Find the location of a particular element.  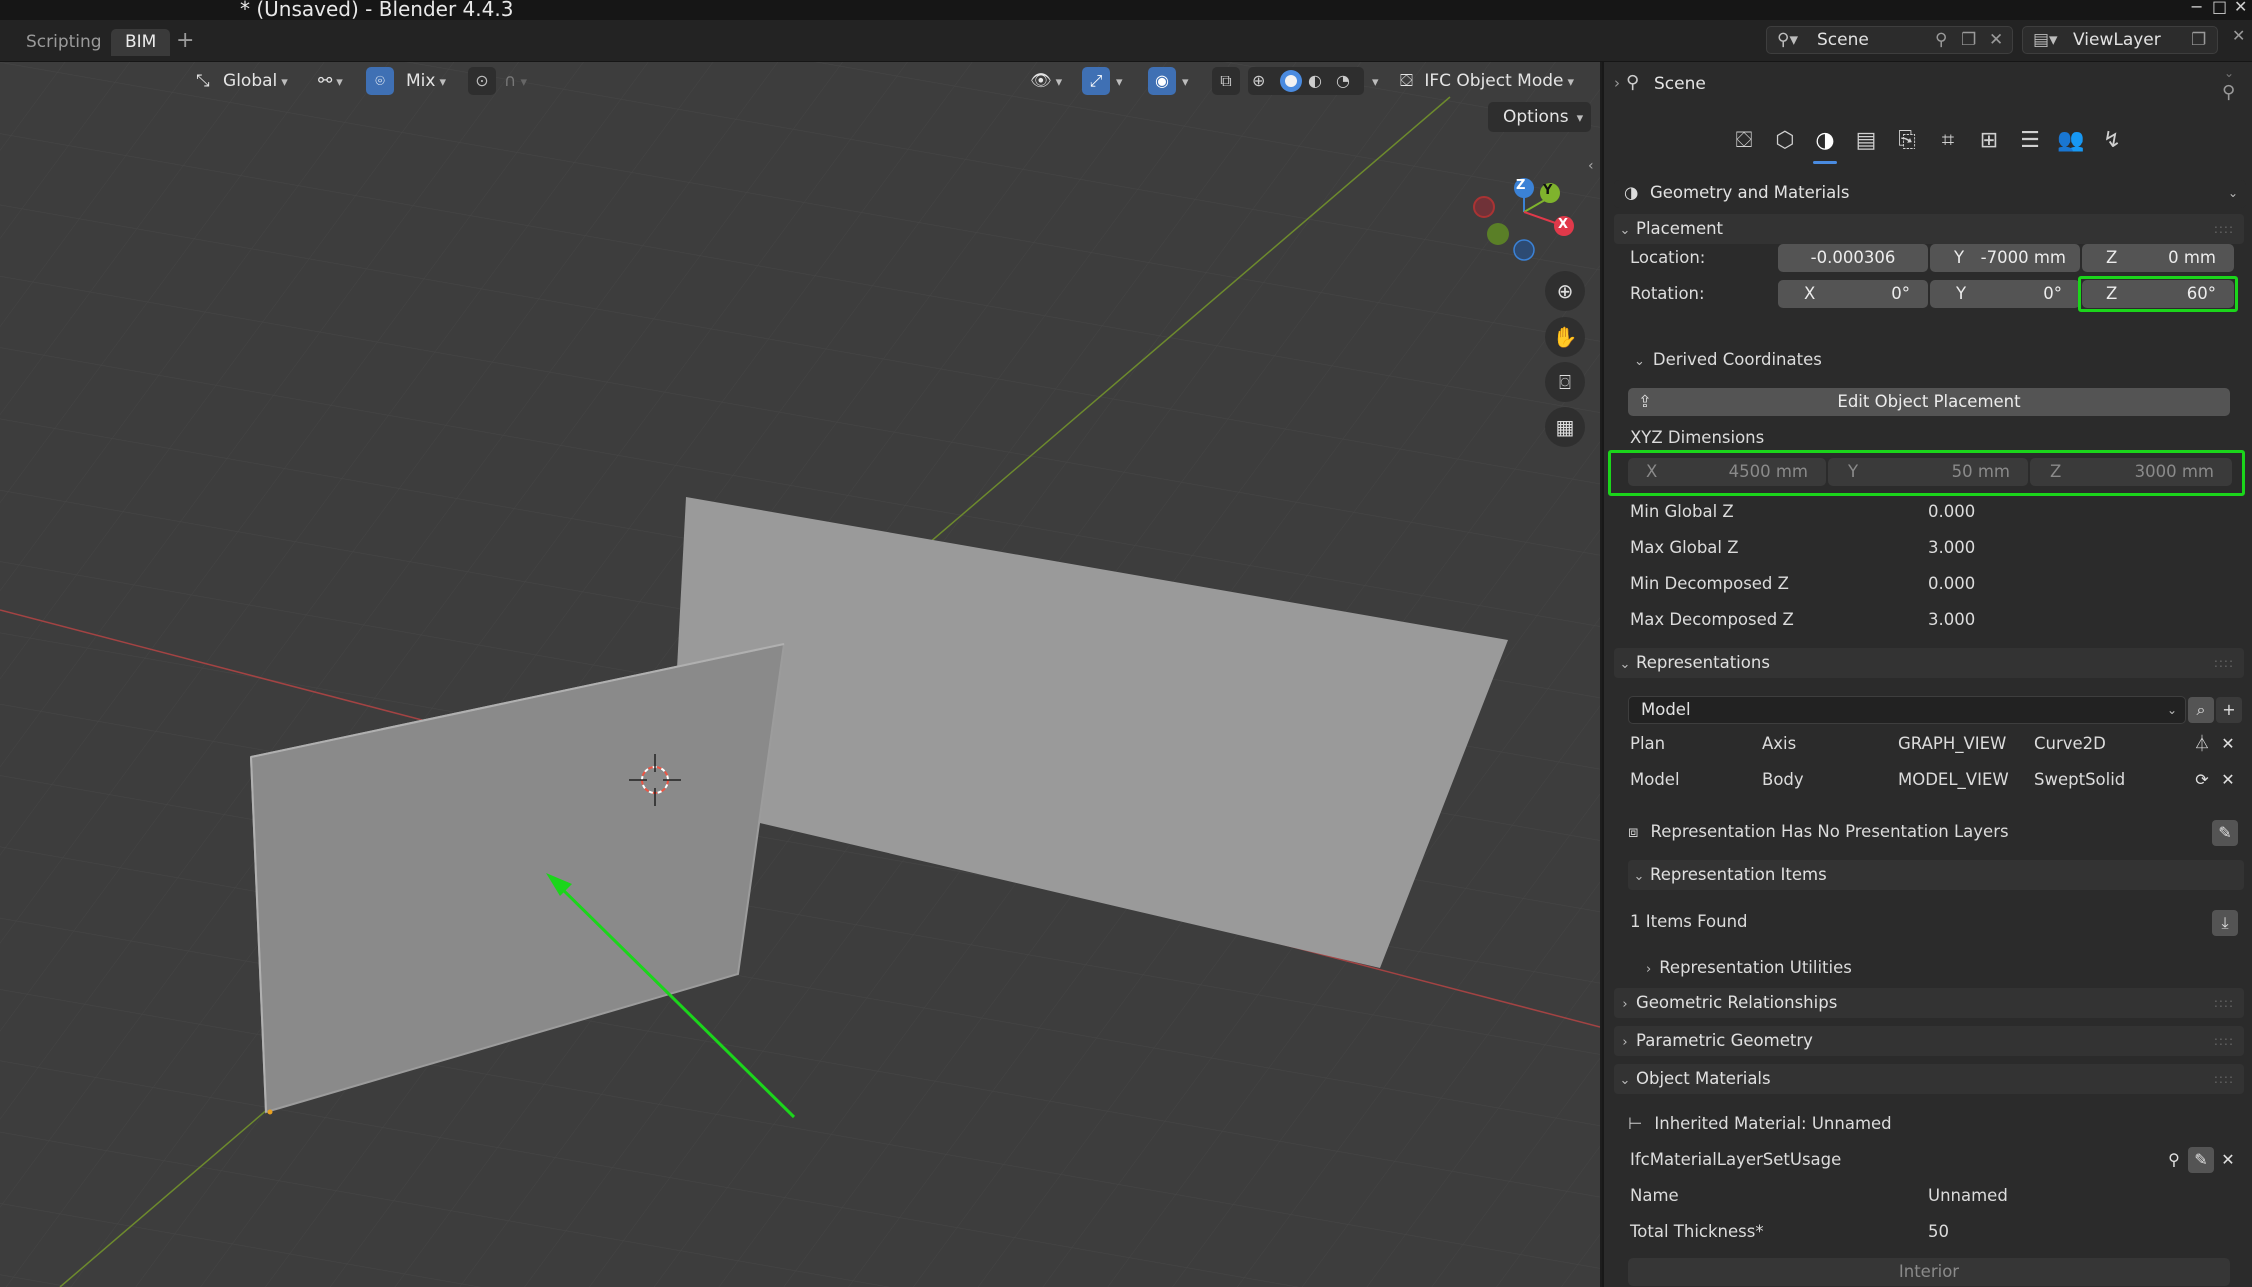

new-scene-icon: ❐ is located at coordinates (1968, 40).